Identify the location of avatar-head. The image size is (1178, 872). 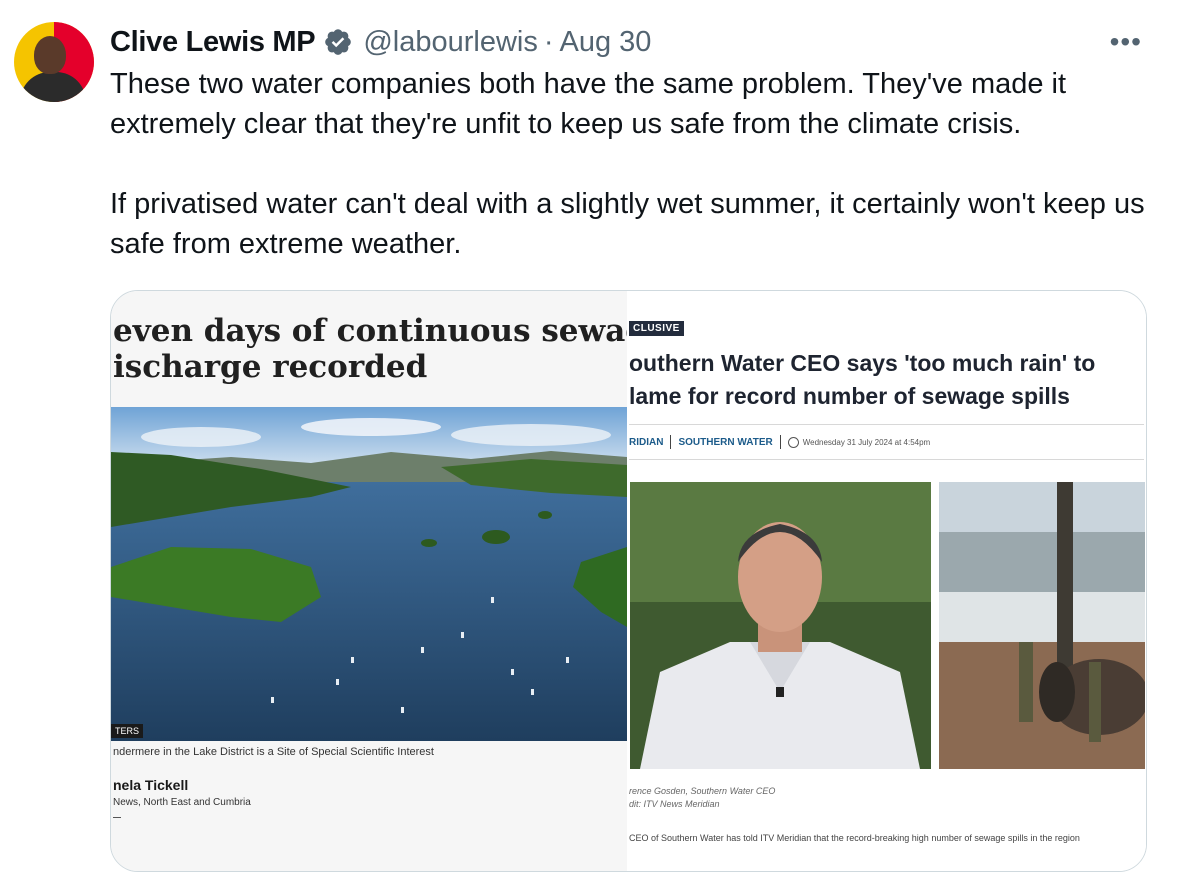
(50, 55).